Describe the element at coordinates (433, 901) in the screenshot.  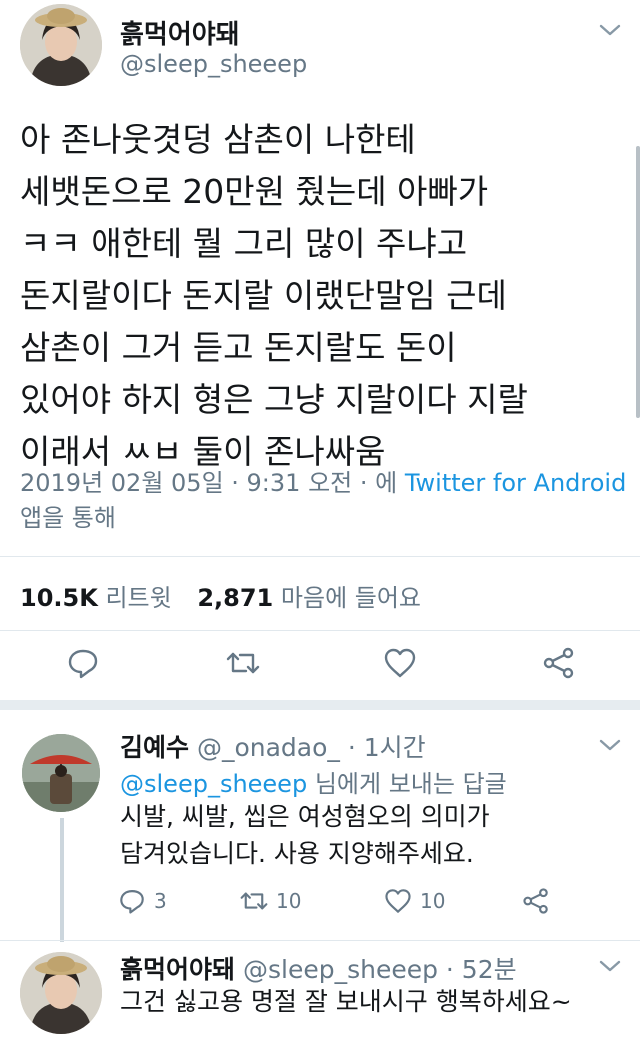
I see `like-count: 10` at that location.